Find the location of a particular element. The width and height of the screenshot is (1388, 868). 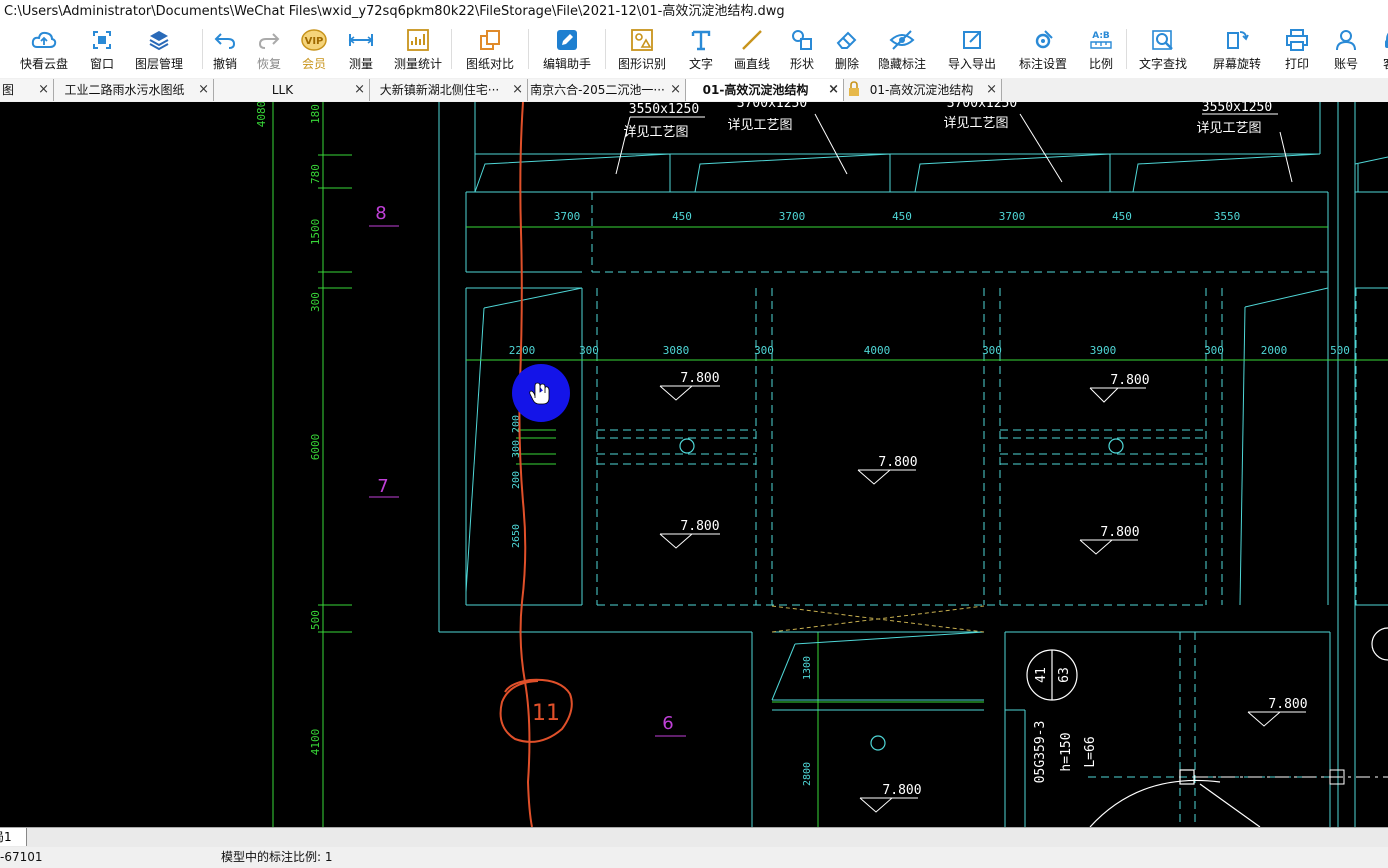

account-button: 账号 is located at coordinates (1346, 48).